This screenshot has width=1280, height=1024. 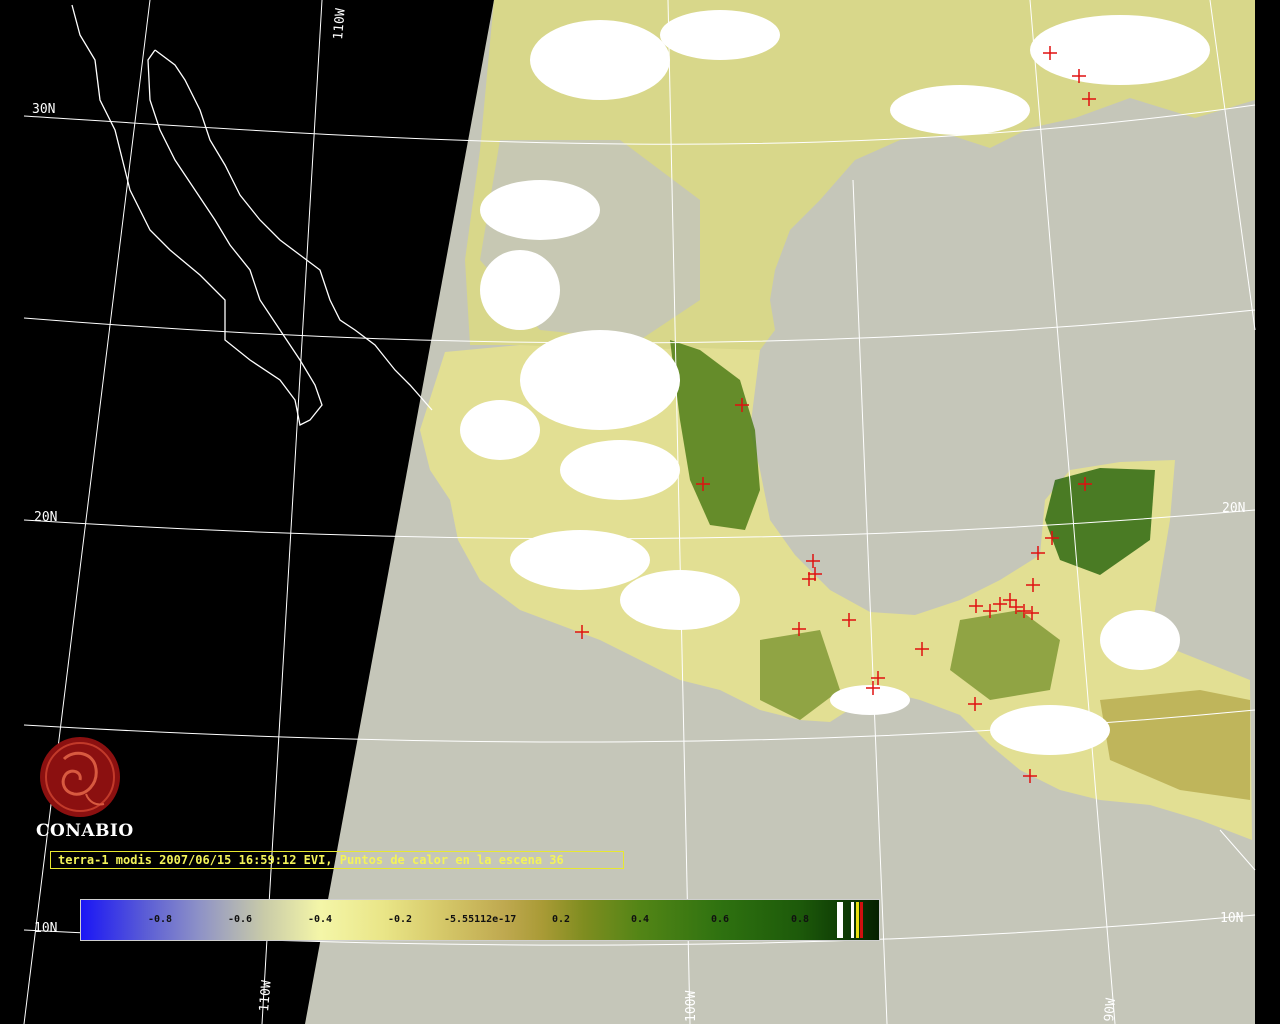 What do you see at coordinates (293, 230) in the screenshot?
I see `sonora-coastline` at bounding box center [293, 230].